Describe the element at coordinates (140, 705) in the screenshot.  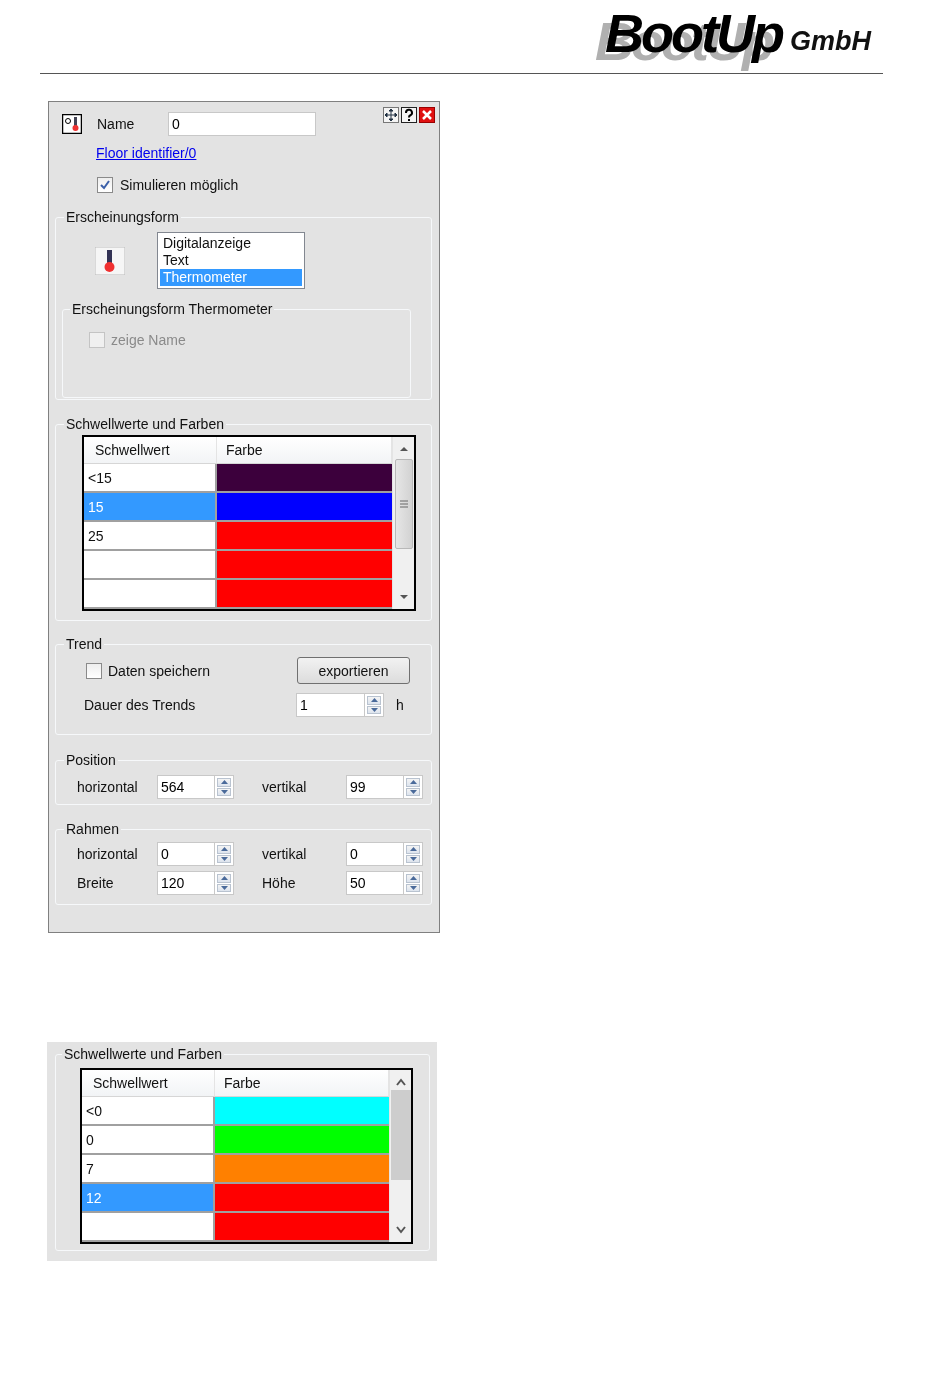
I see `field-label: Dauer des Trends` at that location.